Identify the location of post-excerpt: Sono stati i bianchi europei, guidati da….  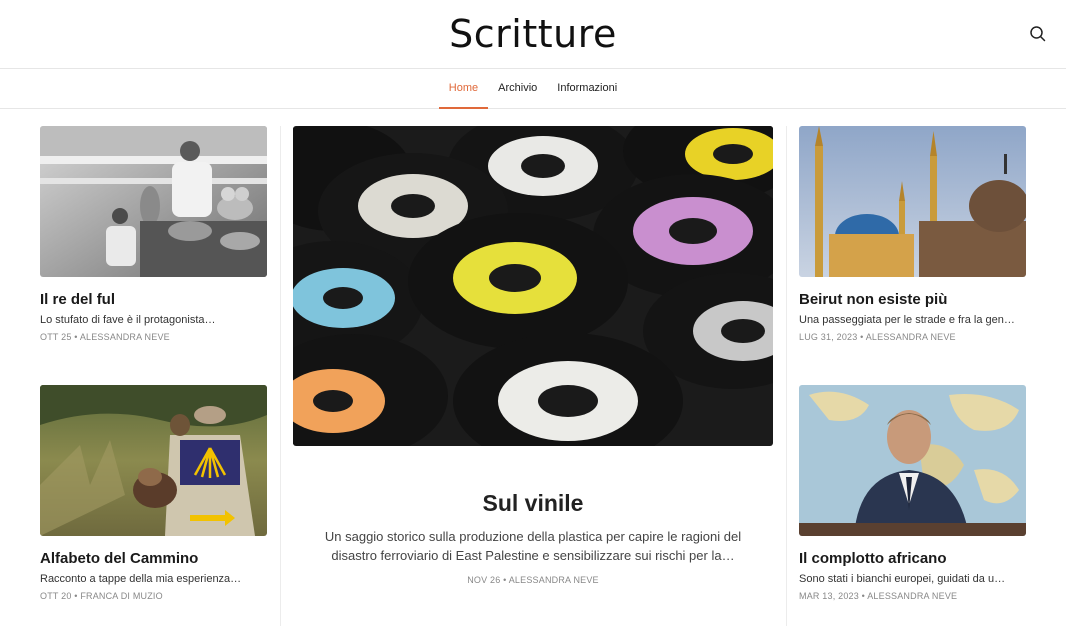
(902, 579).